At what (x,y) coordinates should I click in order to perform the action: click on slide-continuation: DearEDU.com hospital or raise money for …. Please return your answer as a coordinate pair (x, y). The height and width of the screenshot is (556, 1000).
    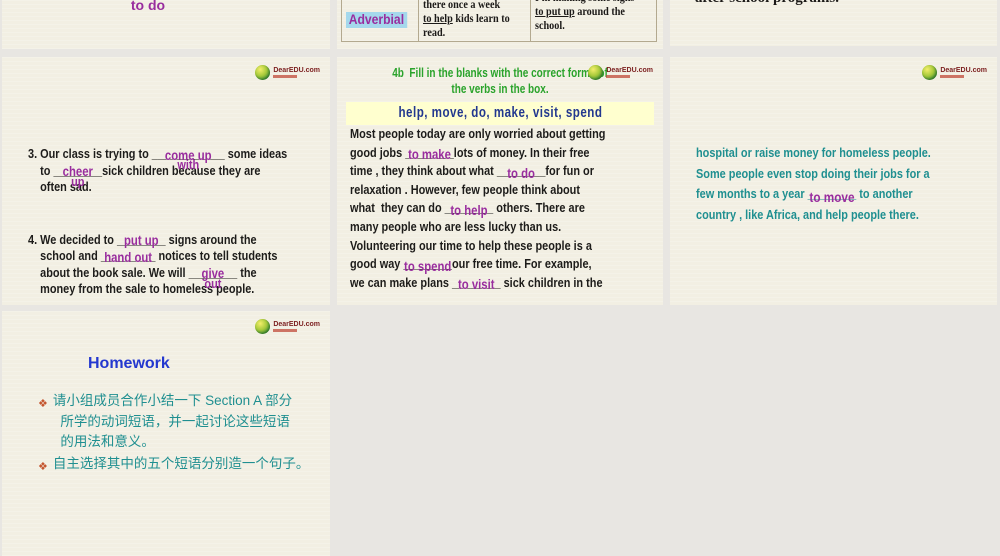
    Looking at the image, I should click on (833, 181).